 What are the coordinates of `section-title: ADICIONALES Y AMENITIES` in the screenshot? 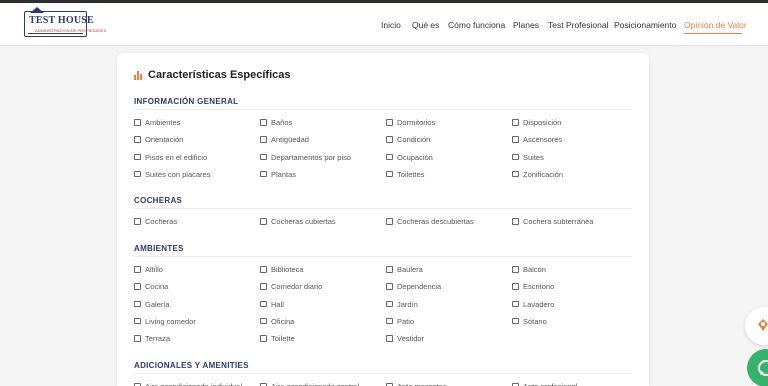 It's located at (191, 365).